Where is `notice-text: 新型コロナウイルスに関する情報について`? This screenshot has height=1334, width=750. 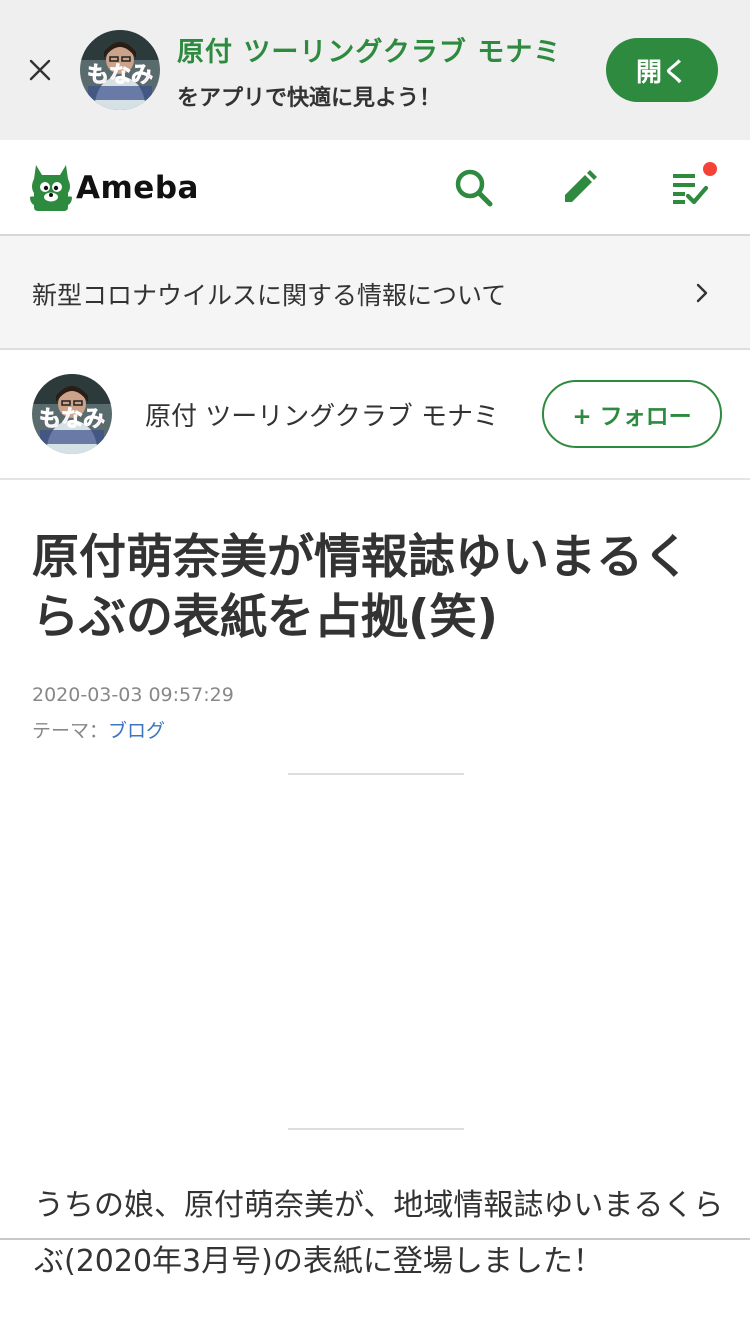 notice-text: 新型コロナウイルスに関する情報について is located at coordinates (269, 295).